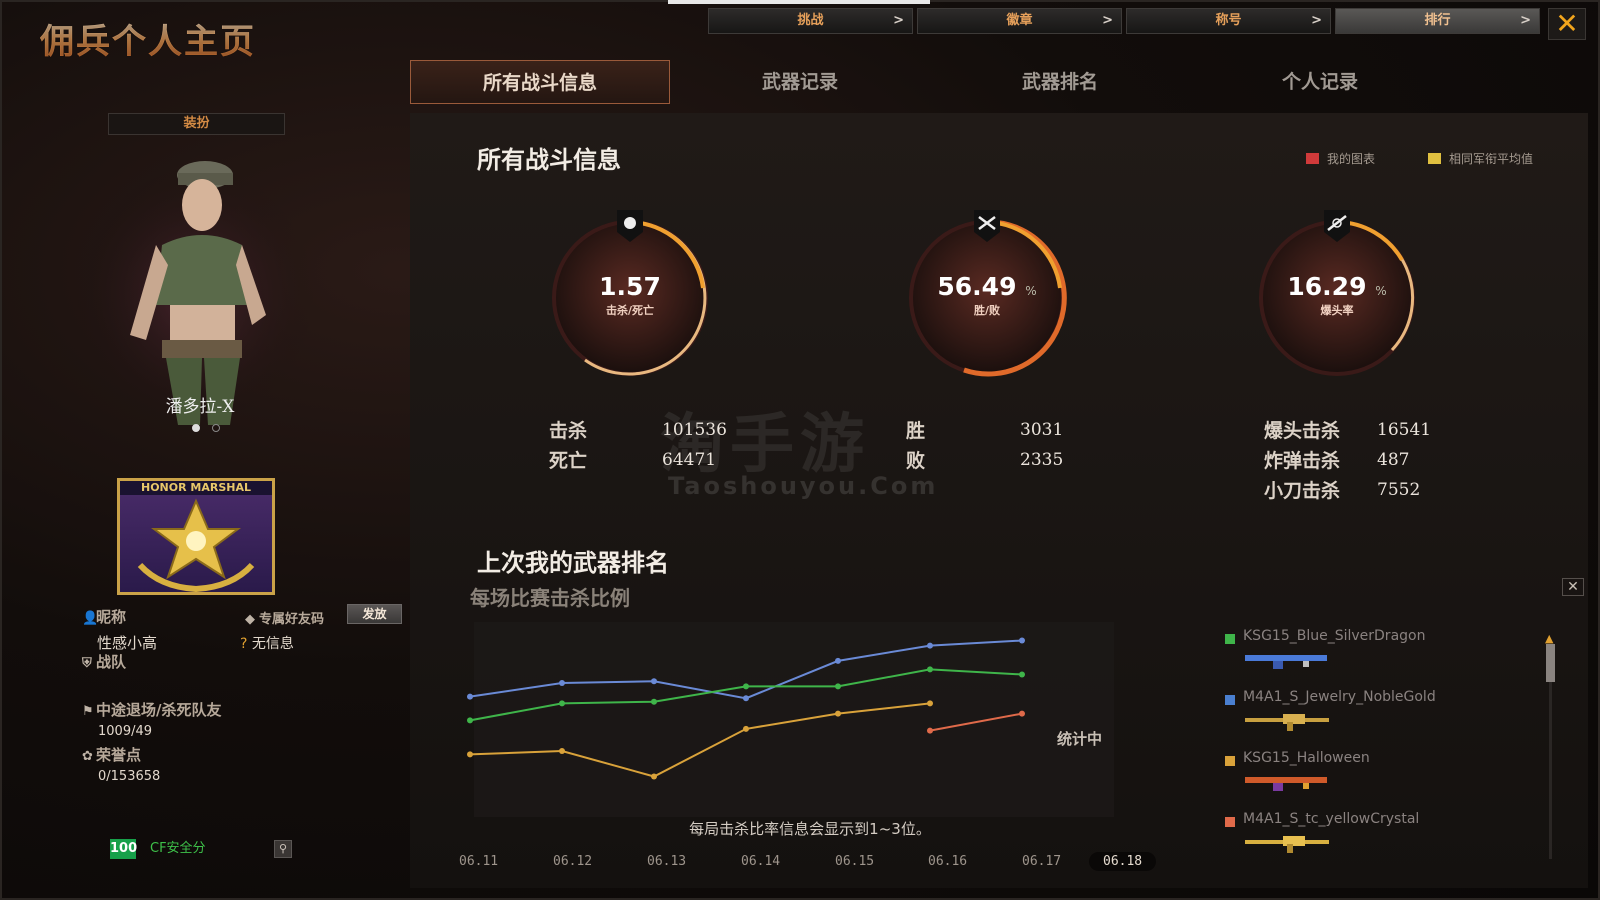 This screenshot has width=1600, height=900. I want to click on x-axis-label: 06.15, so click(854, 861).